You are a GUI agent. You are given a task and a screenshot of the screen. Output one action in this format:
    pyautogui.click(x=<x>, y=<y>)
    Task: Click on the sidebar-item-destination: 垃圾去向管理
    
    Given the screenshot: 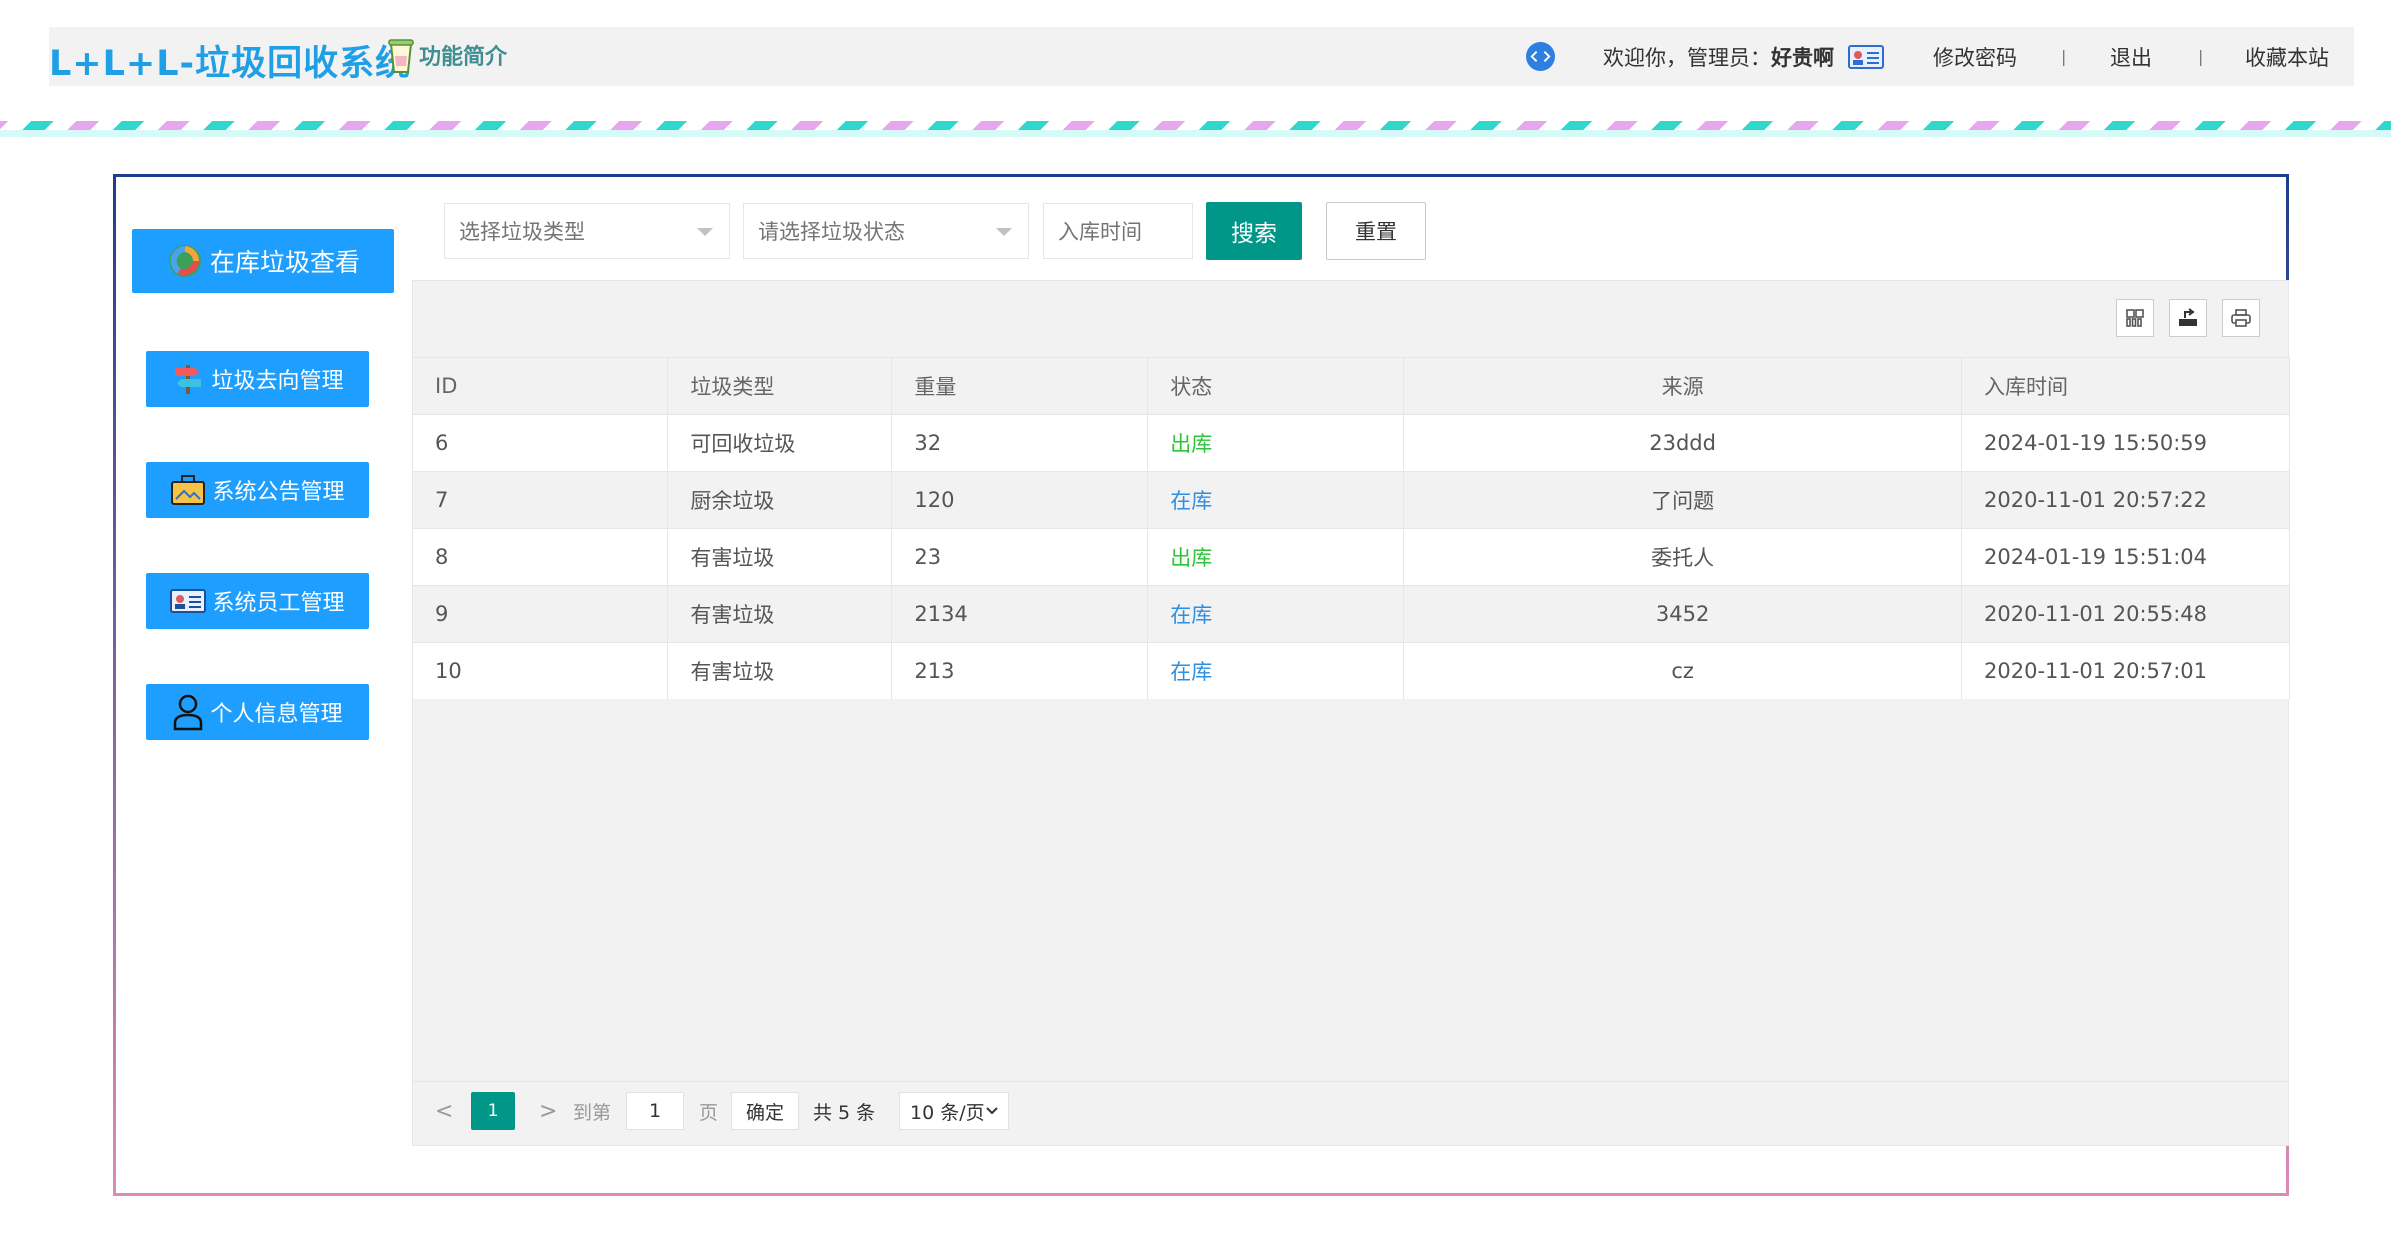 What is the action you would take?
    pyautogui.click(x=257, y=379)
    